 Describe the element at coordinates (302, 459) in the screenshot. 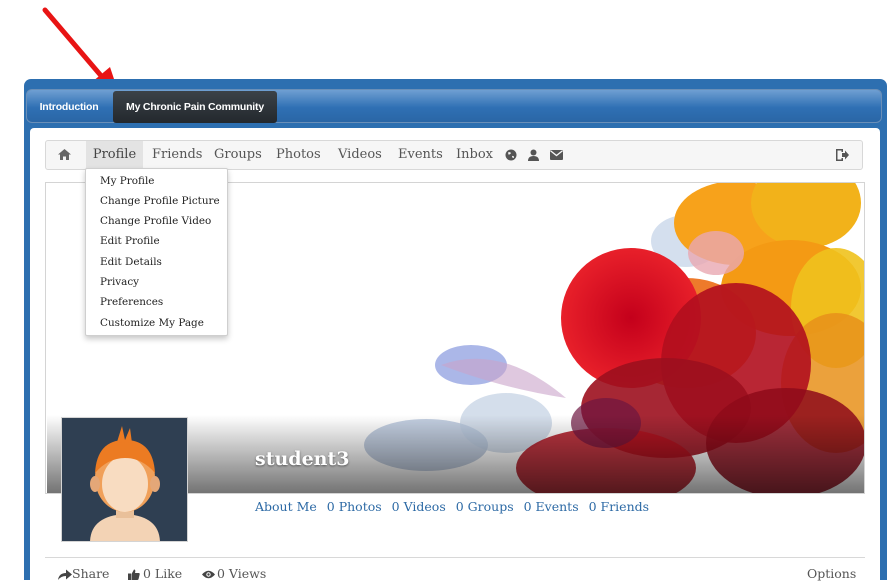

I see `profile-username: student3` at that location.